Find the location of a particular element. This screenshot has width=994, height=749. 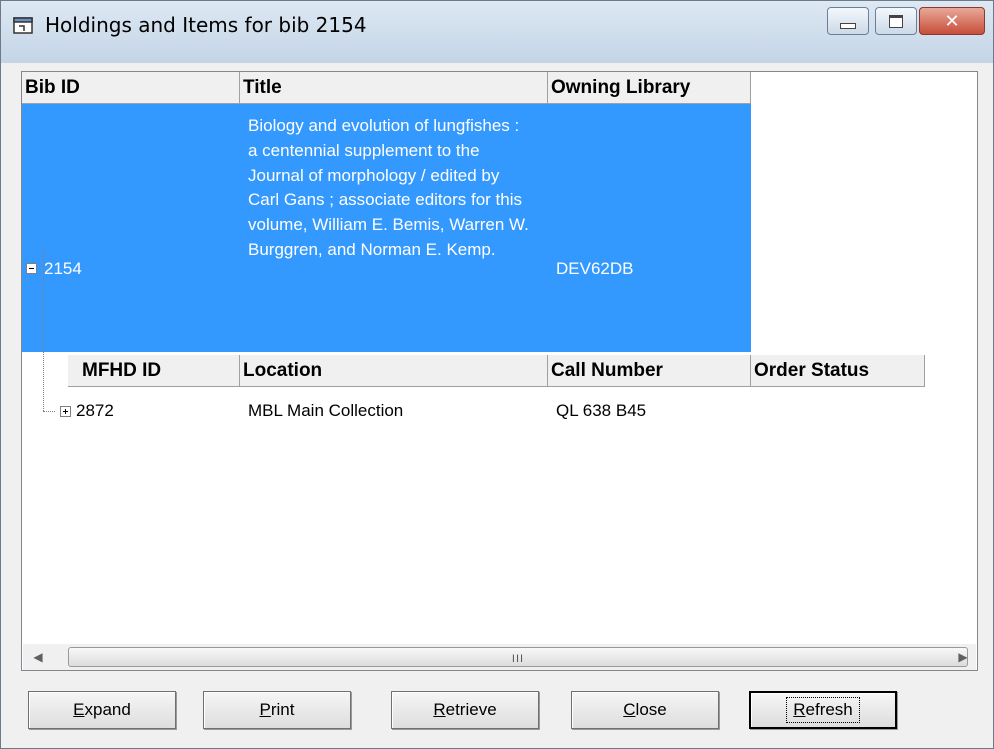

column-header-mfhd-id: MFHD ID is located at coordinates (154, 371).